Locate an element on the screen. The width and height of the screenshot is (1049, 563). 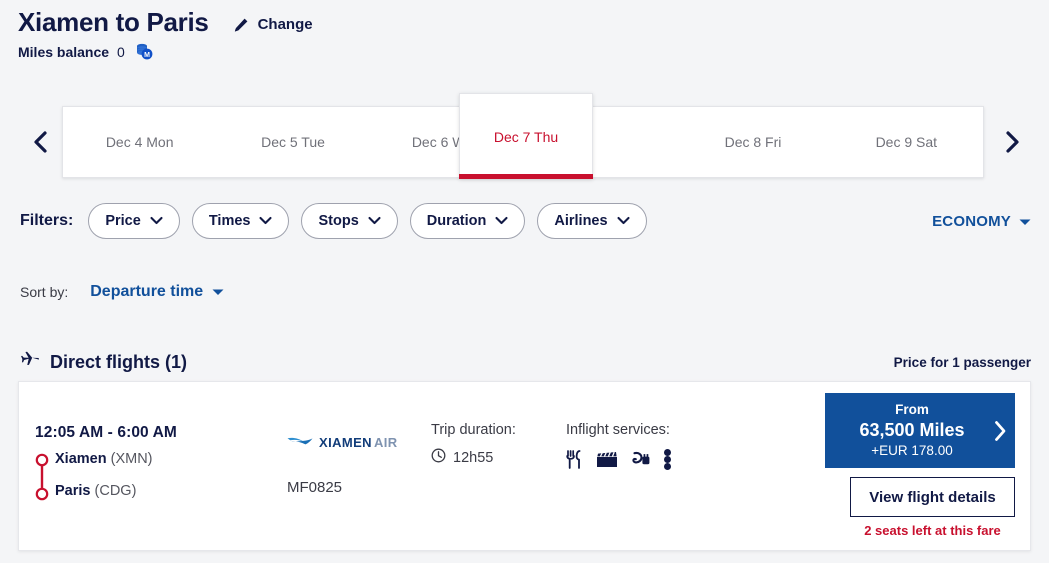
filter-airlines: Airlines is located at coordinates (592, 221).